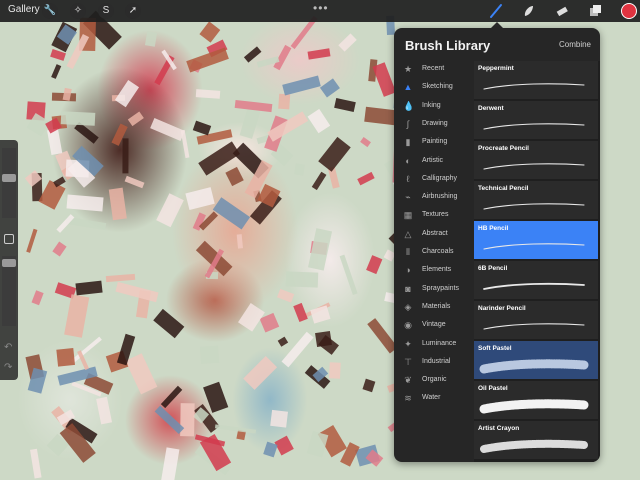 This screenshot has height=480, width=640. I want to click on brush-size-slider, so click(9, 183).